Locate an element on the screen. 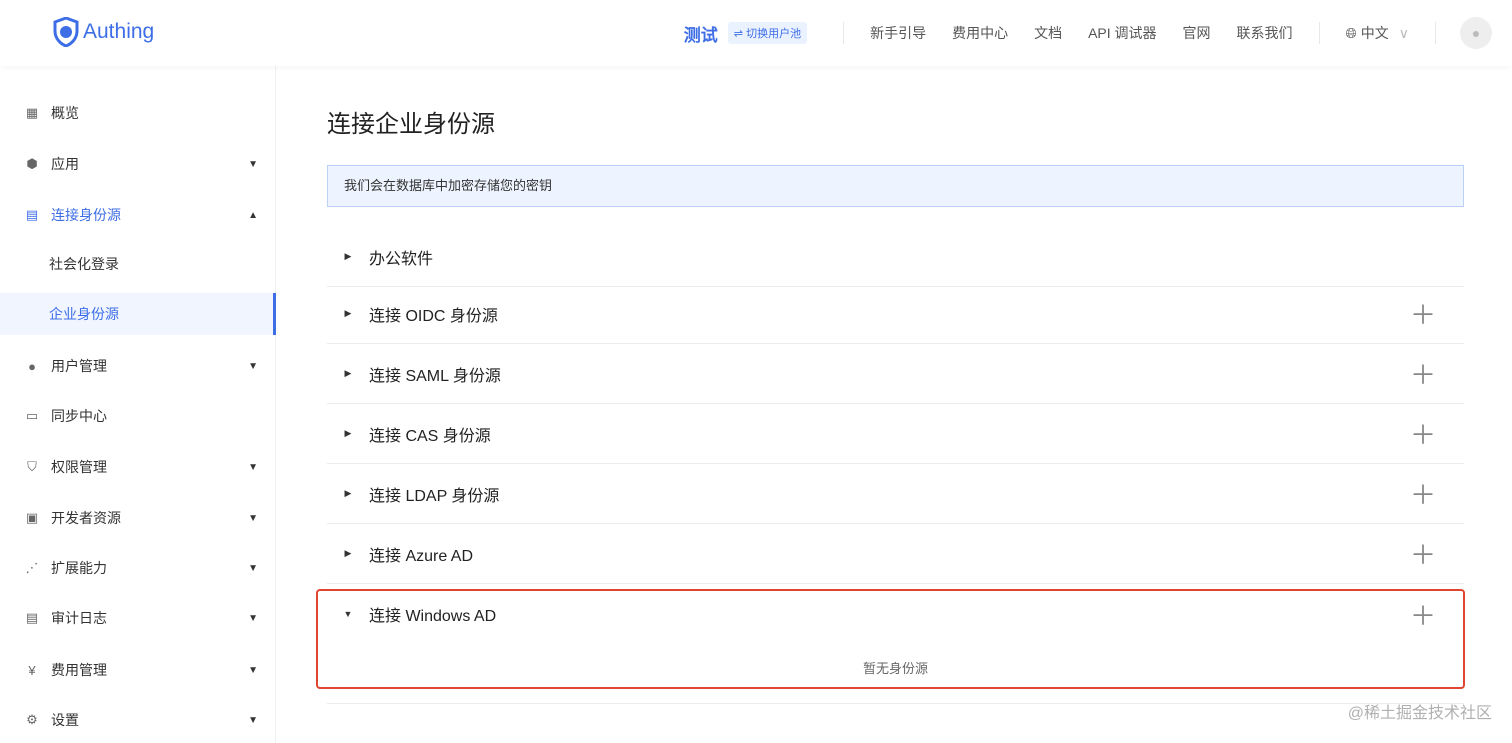  sidebar-item: ⬢ 应用 ▼ is located at coordinates (138, 164).